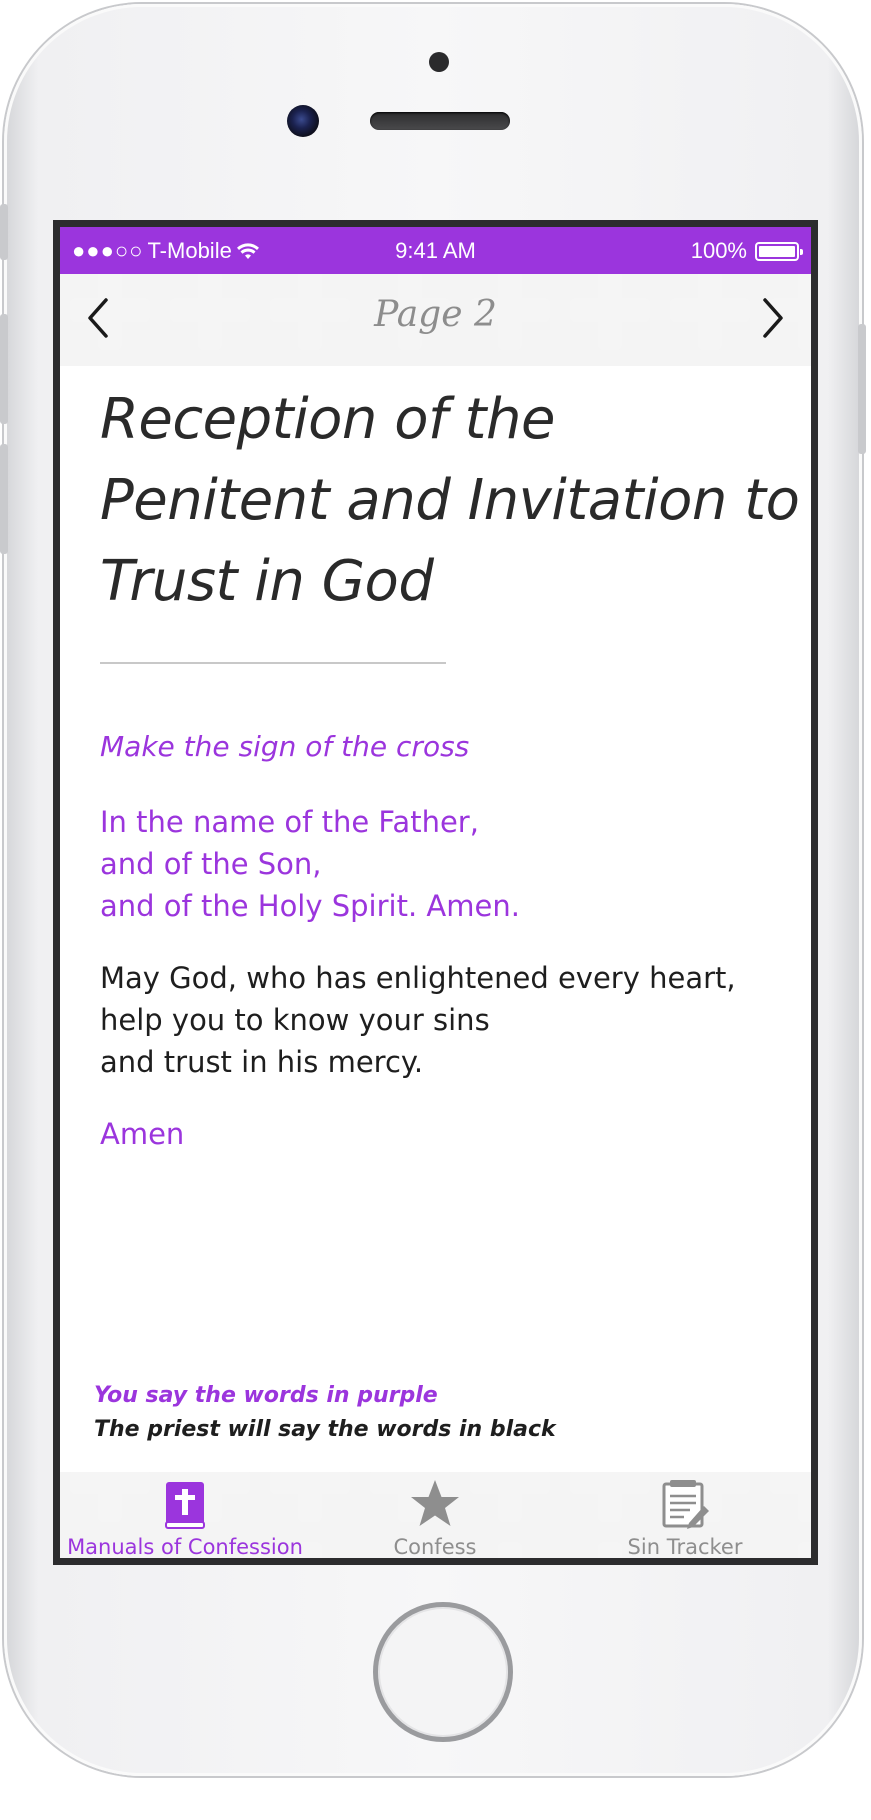  I want to click on volume-down-button, so click(4, 499).